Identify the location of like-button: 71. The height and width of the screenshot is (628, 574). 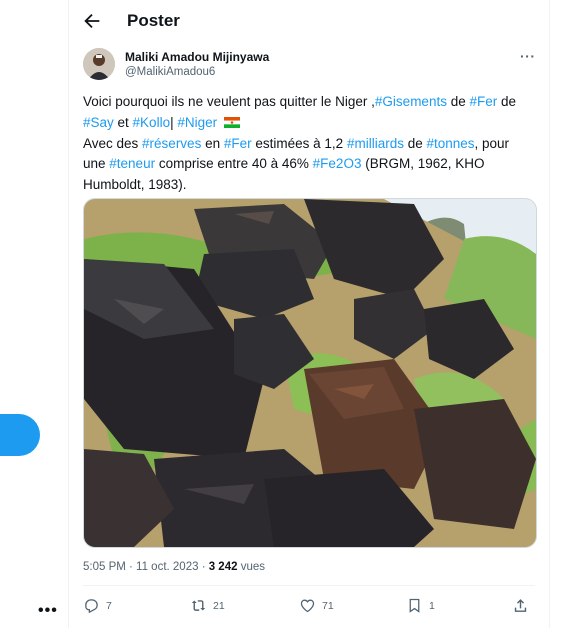
(316, 605).